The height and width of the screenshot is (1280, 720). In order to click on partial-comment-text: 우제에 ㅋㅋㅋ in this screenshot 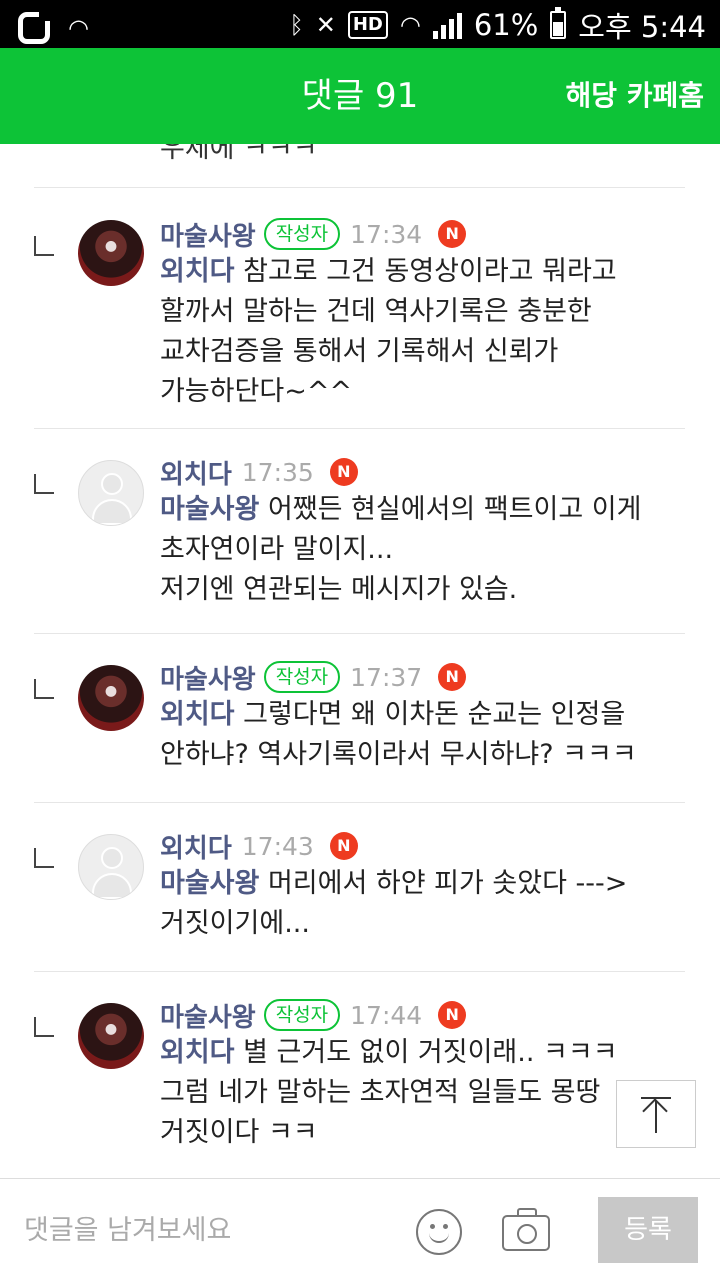, I will do `click(239, 154)`.